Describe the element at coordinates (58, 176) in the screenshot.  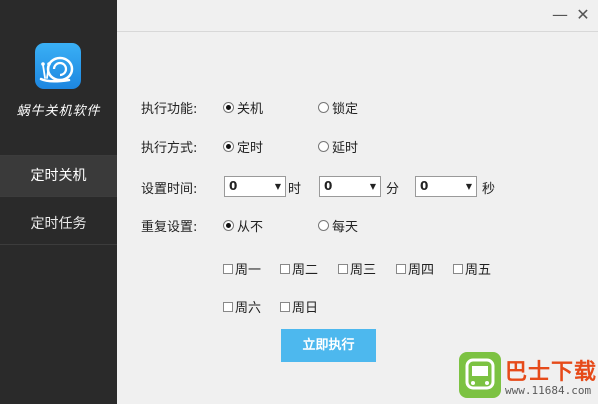
I see `sidebar-item-timed-shutdown: 定时关机` at that location.